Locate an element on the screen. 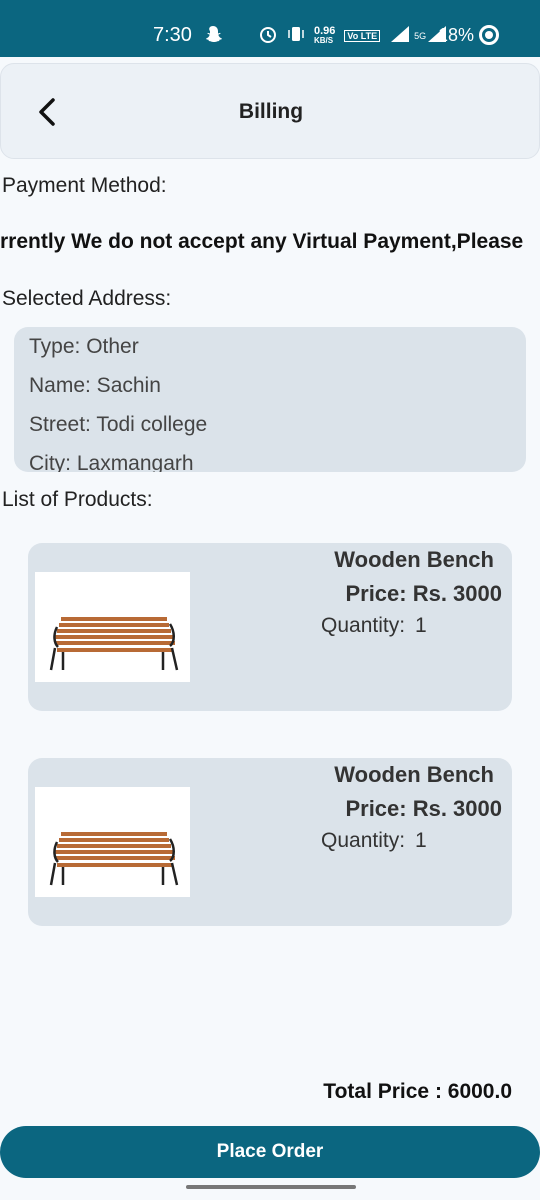 Image resolution: width=540 pixels, height=1200 pixels. status-time: 7:30 is located at coordinates (172, 35).